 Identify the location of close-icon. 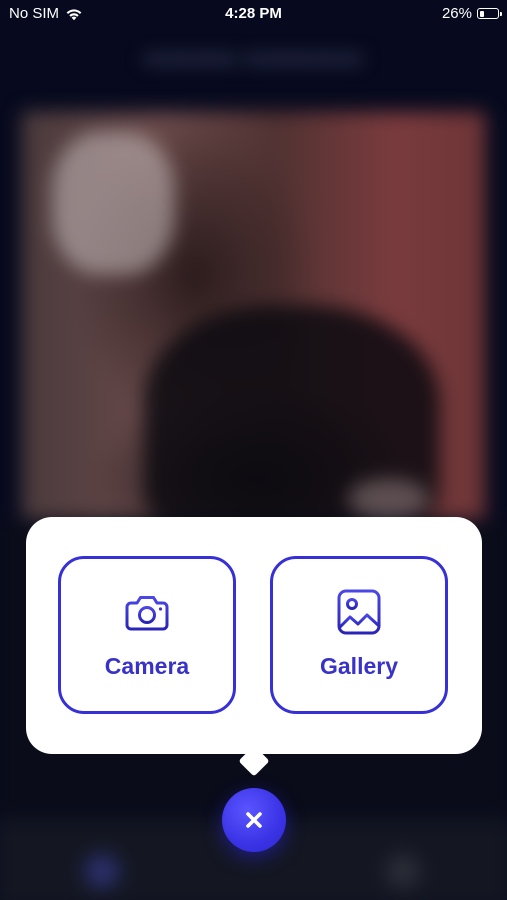
(254, 820).